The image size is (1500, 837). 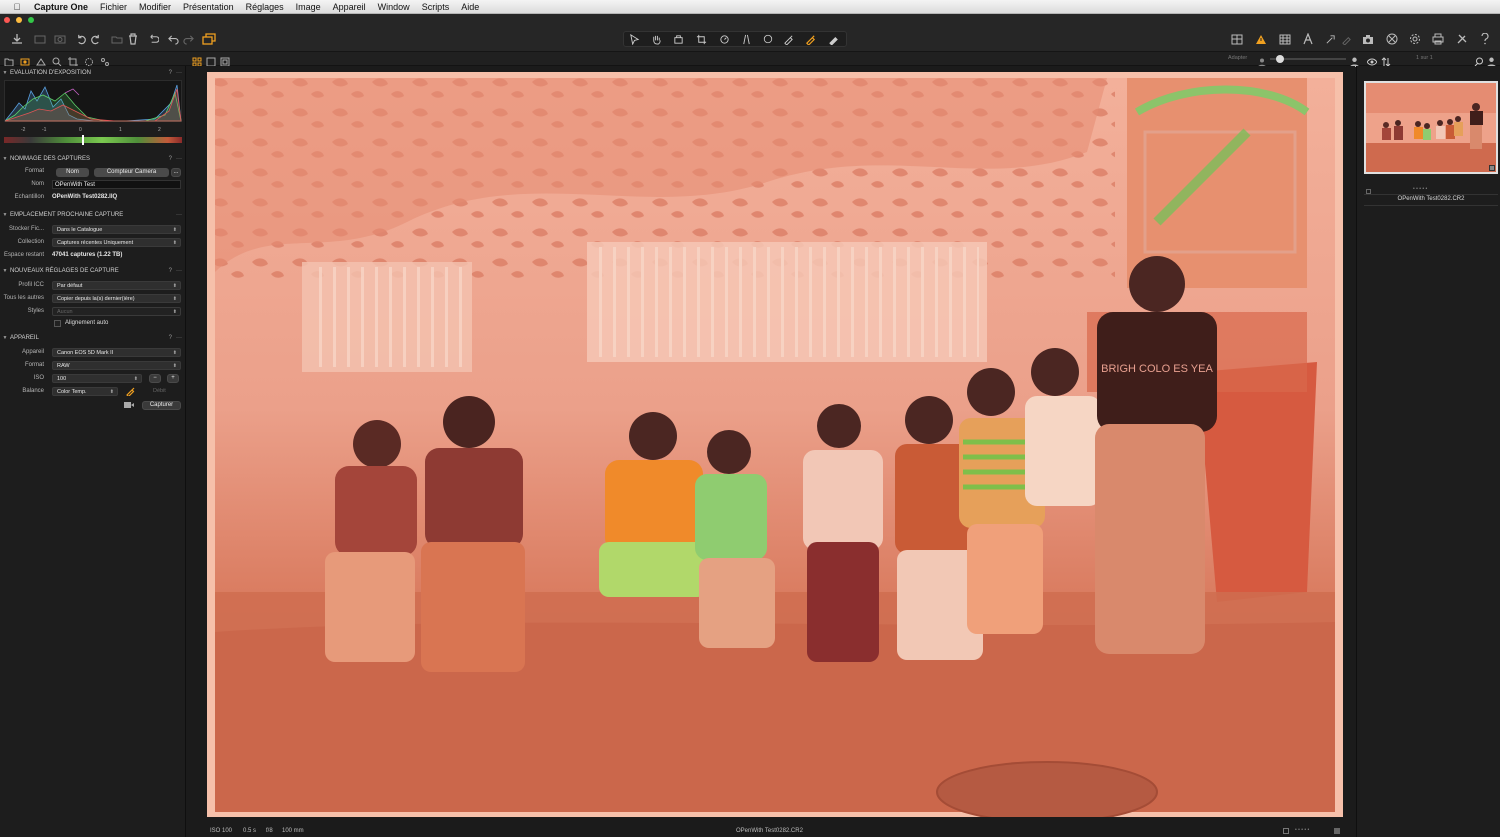 What do you see at coordinates (1368, 39) in the screenshot?
I see `camera-capture-icon` at bounding box center [1368, 39].